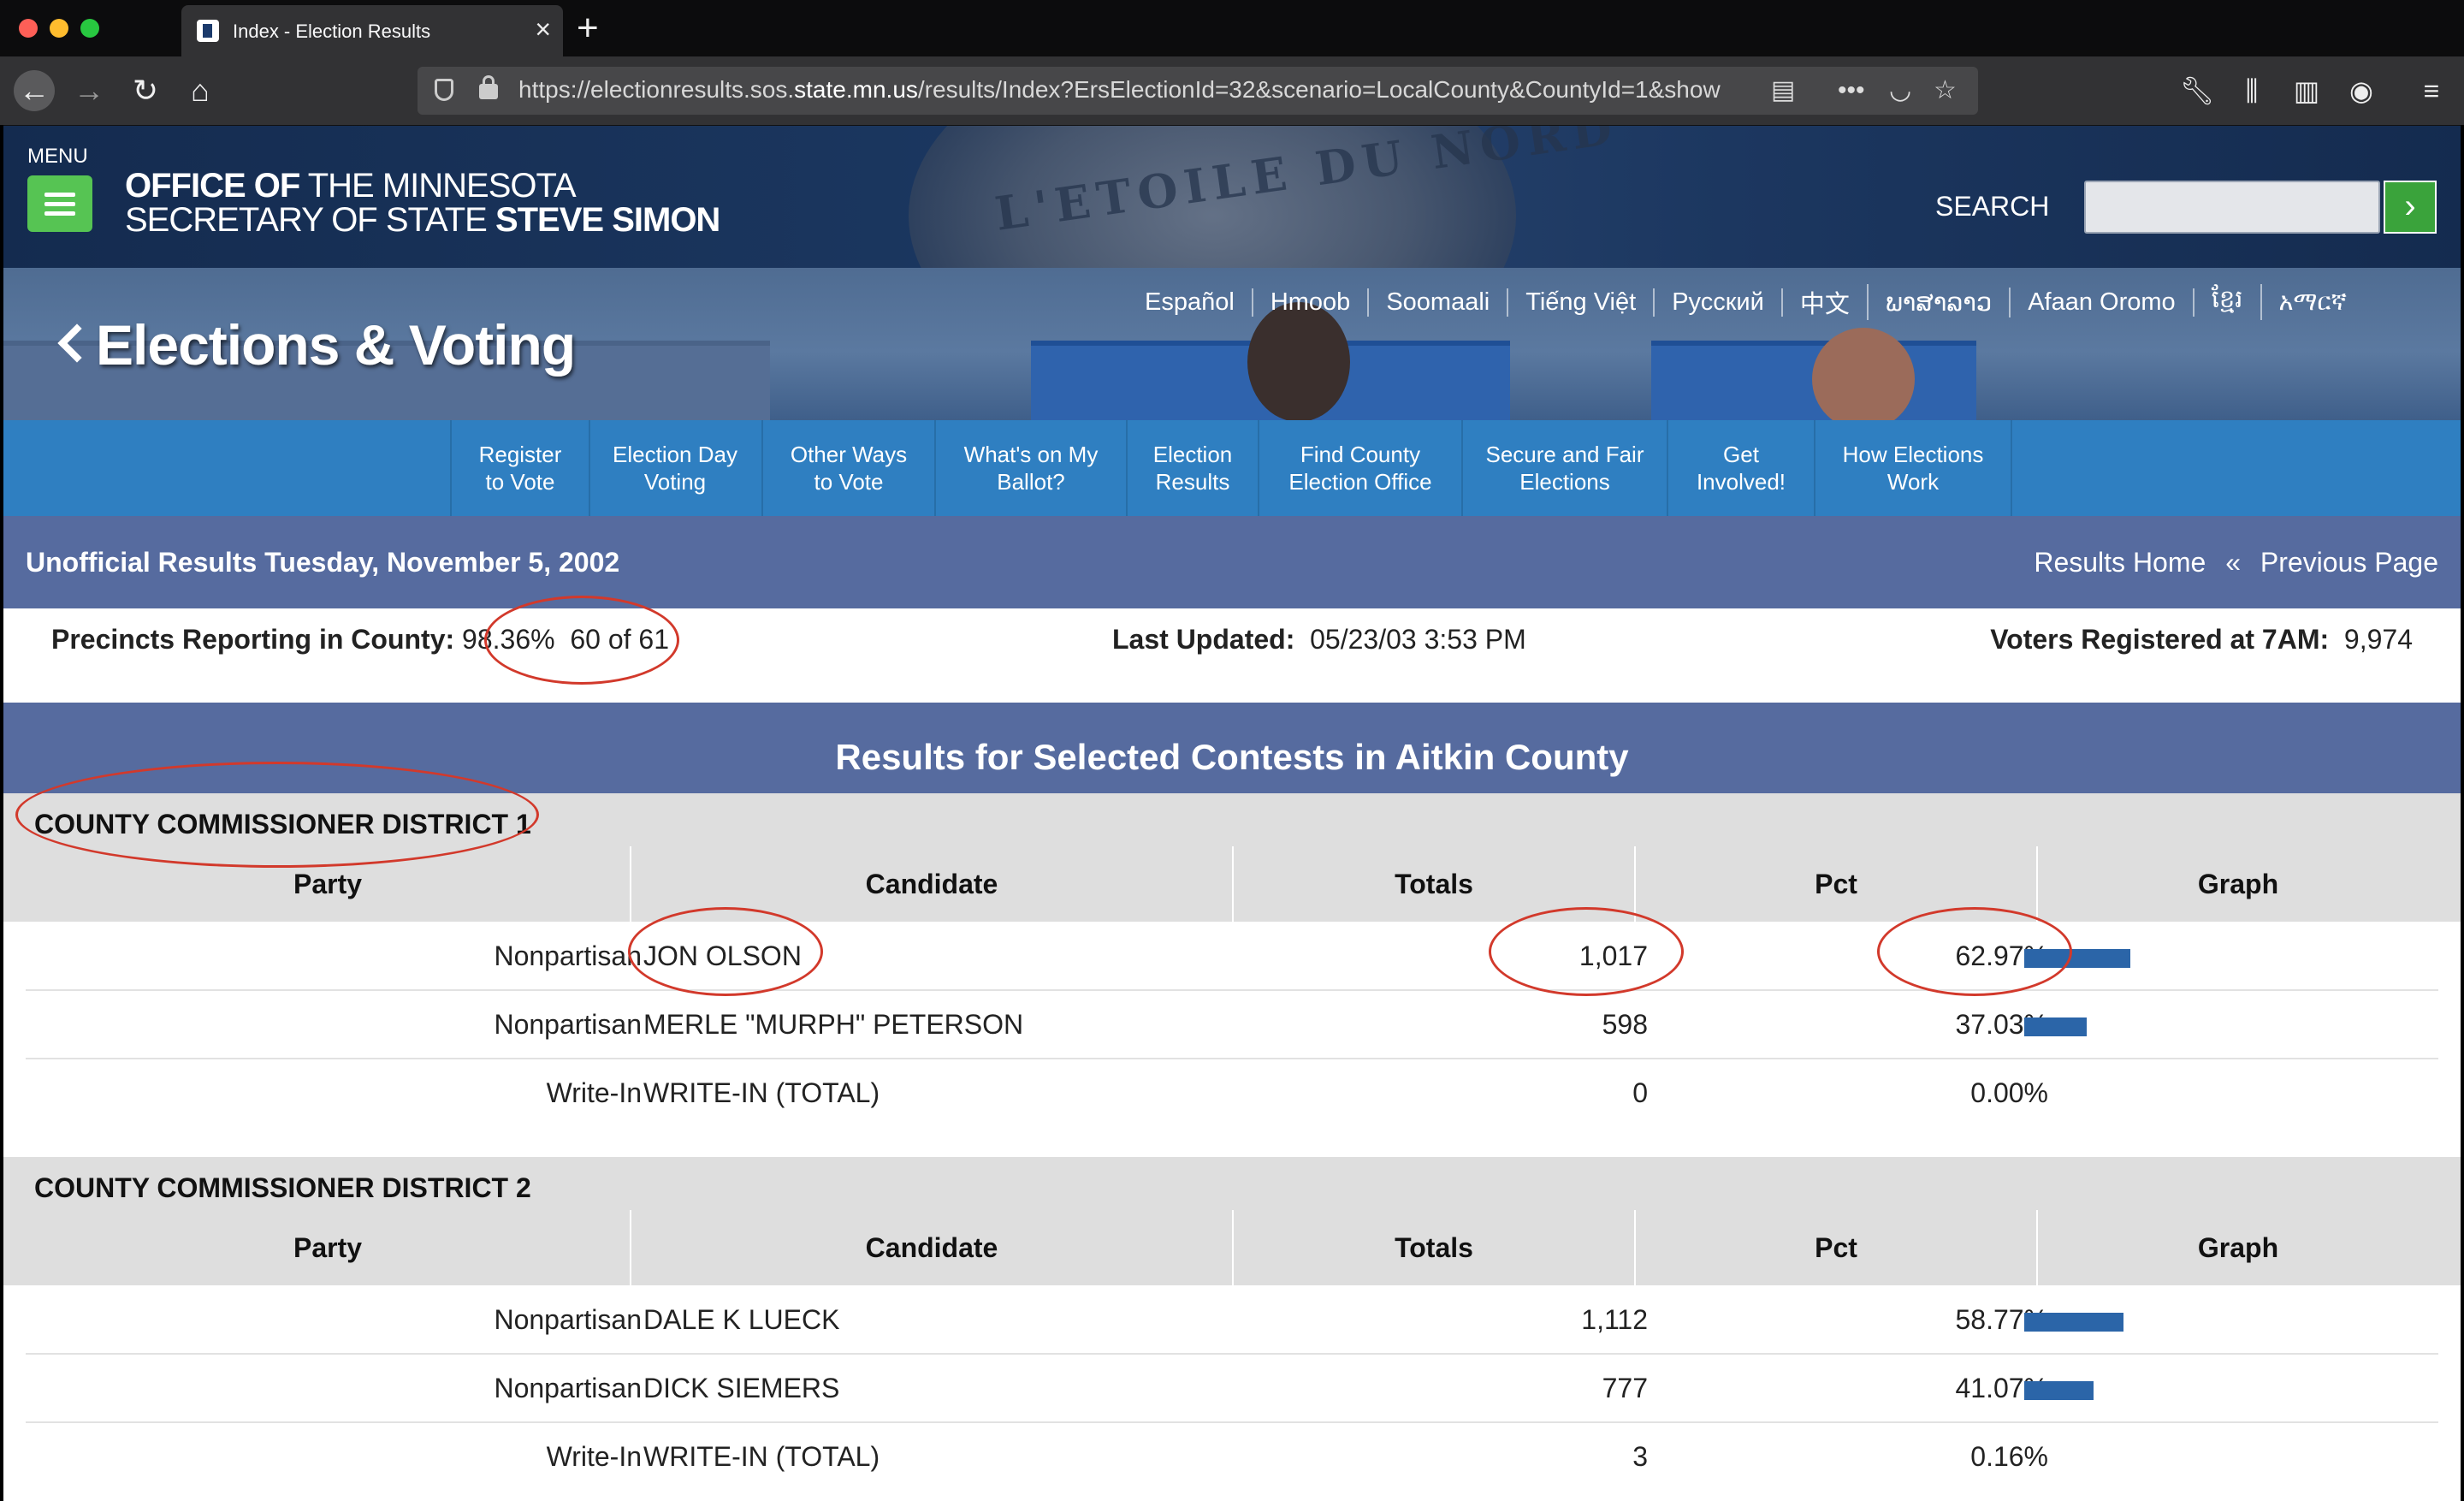 This screenshot has width=2464, height=1501. I want to click on table-row: Write-In WRITE-IN (TOTAL) 0 0.00%, so click(1232, 1092).